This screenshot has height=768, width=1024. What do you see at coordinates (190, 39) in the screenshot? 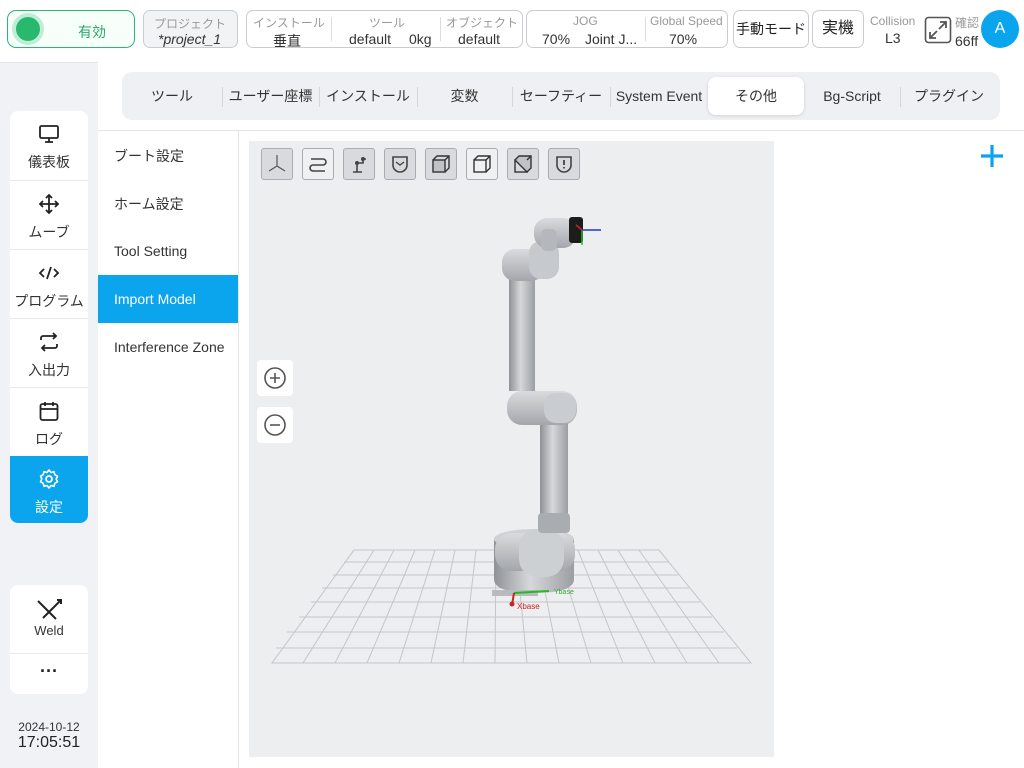
I see `project-name: *project_1` at bounding box center [190, 39].